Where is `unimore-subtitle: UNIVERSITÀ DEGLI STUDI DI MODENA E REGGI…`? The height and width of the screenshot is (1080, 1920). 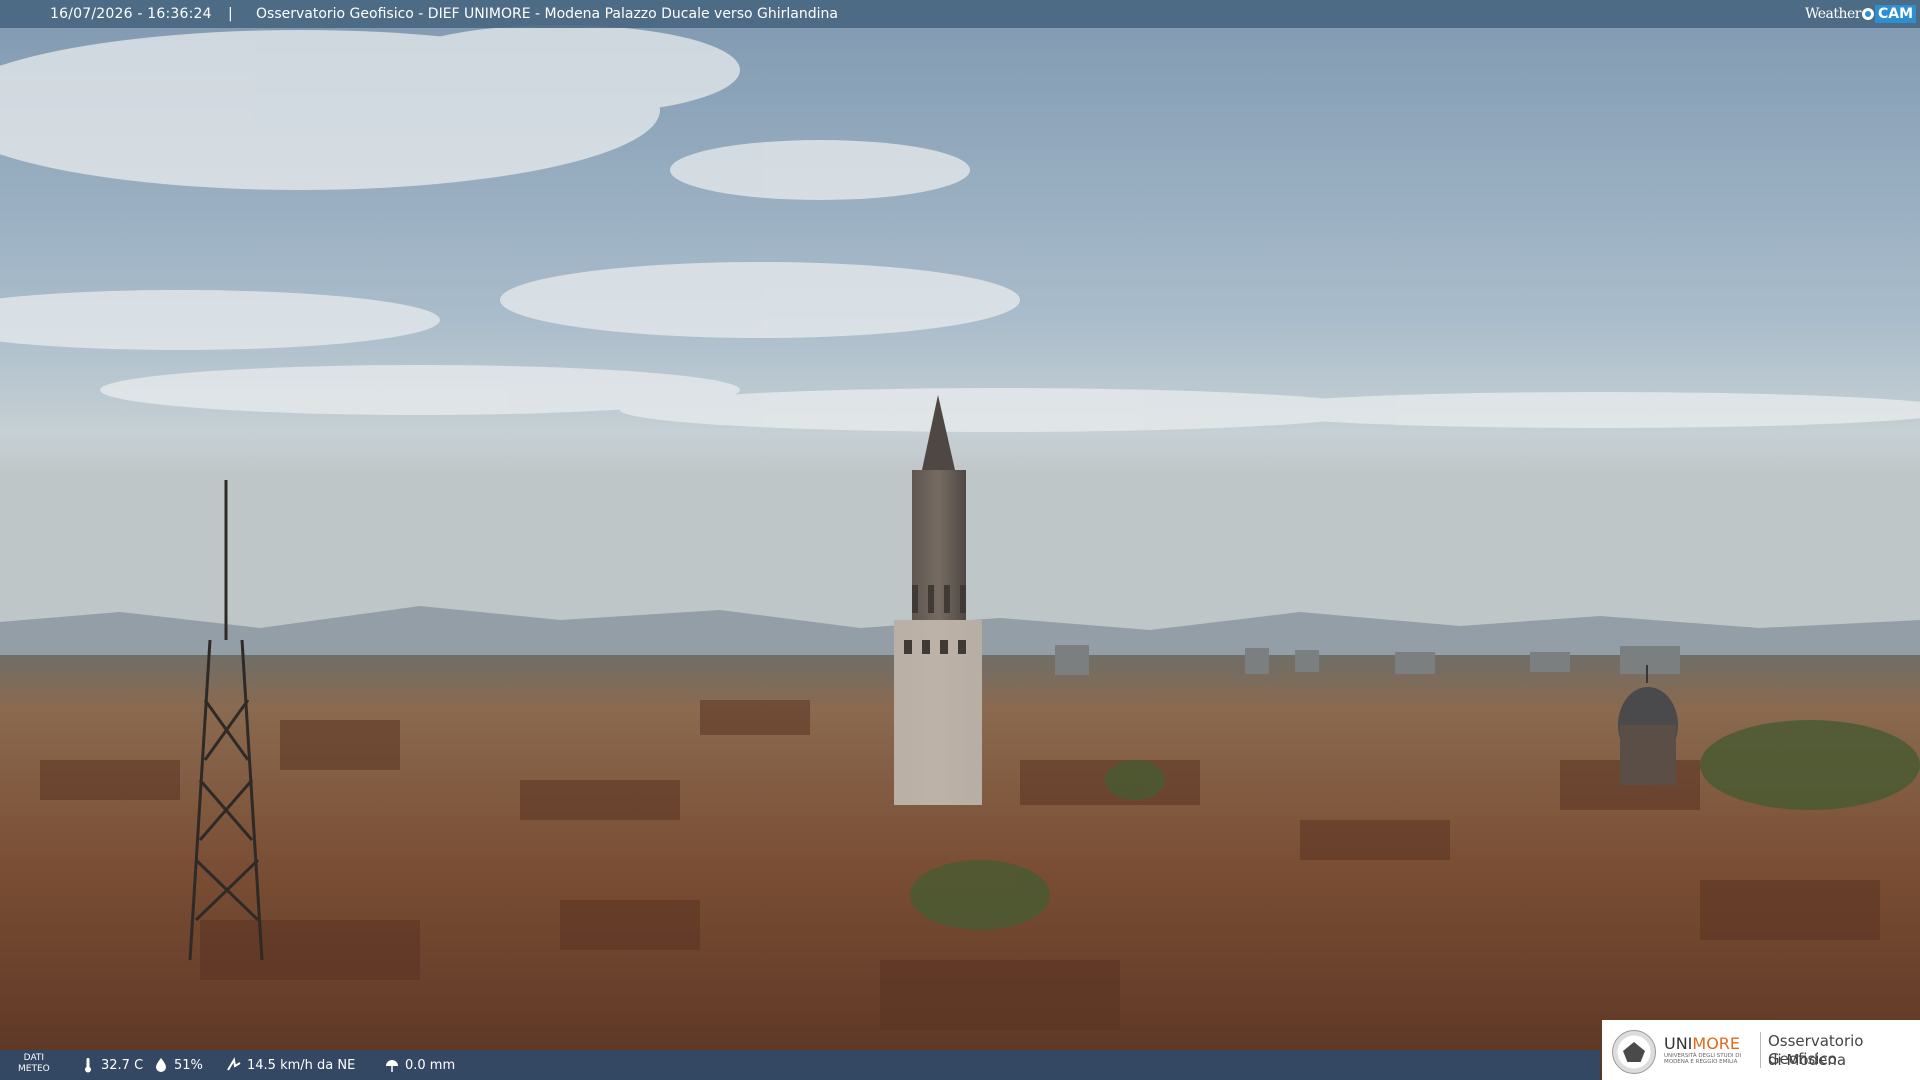 unimore-subtitle: UNIVERSITÀ DEGLI STUDI DI MODENA E REGGI… is located at coordinates (1703, 1059).